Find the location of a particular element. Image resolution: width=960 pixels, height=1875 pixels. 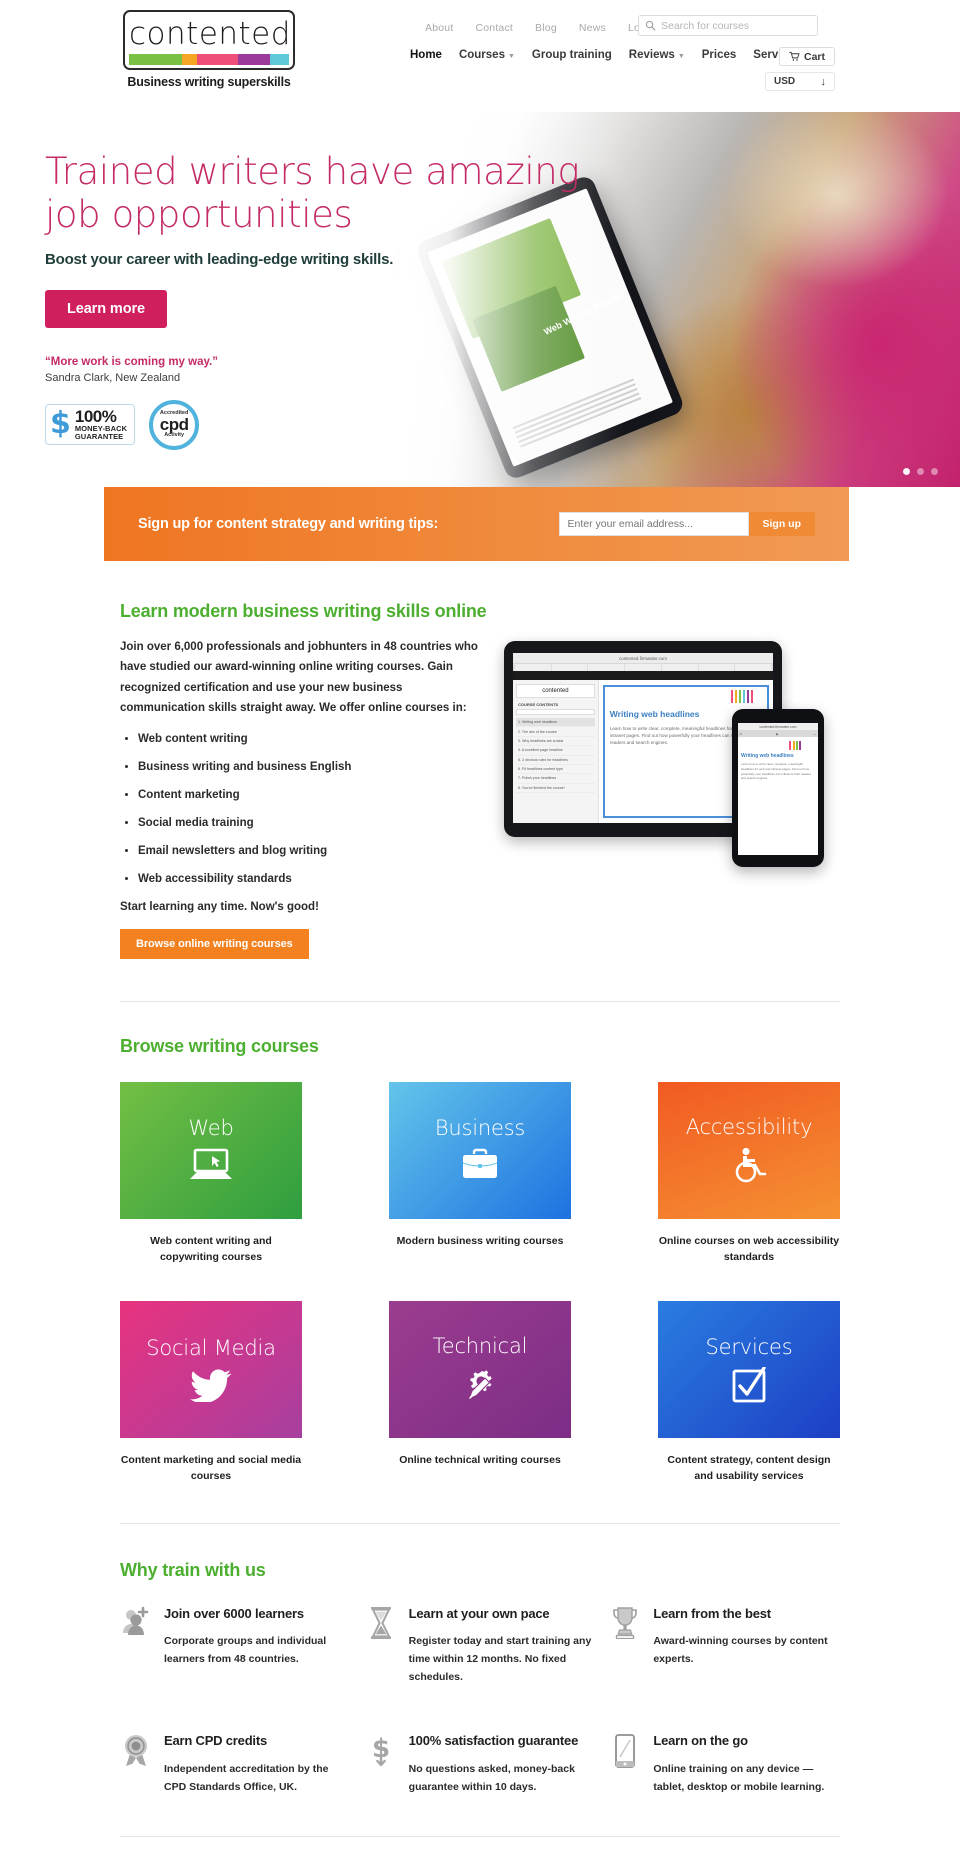

nav-item-home: Home is located at coordinates (426, 55).